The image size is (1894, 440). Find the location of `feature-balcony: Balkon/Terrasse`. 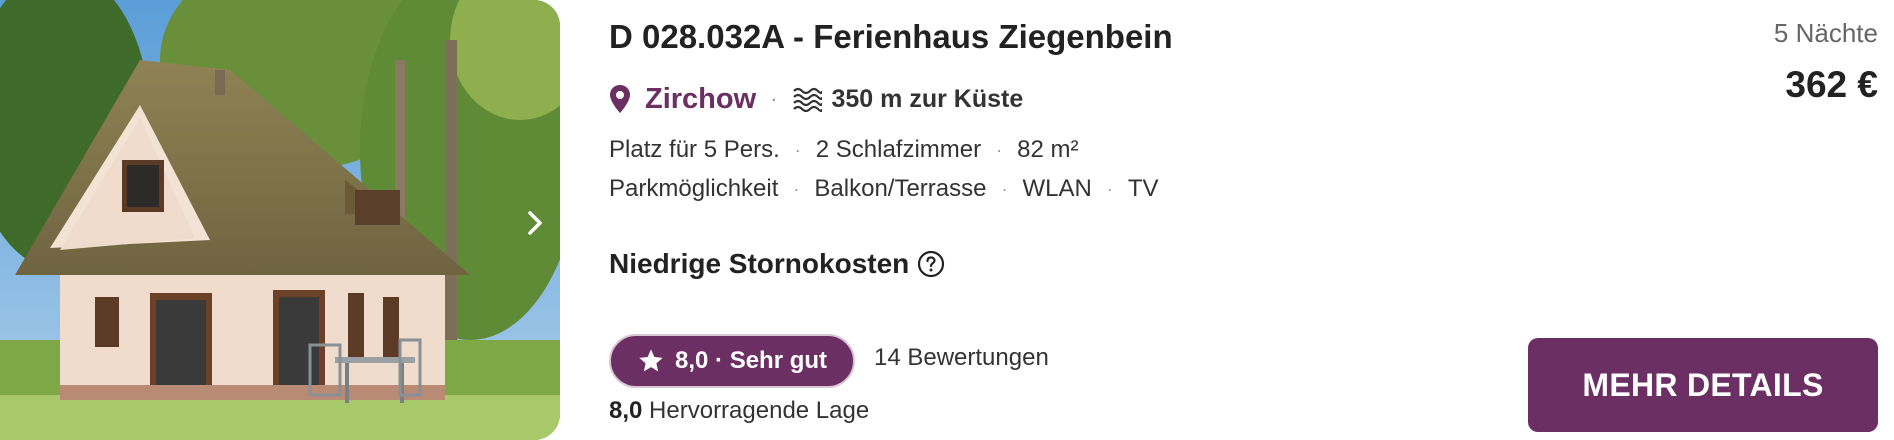

feature-balcony: Balkon/Terrasse is located at coordinates (900, 188).